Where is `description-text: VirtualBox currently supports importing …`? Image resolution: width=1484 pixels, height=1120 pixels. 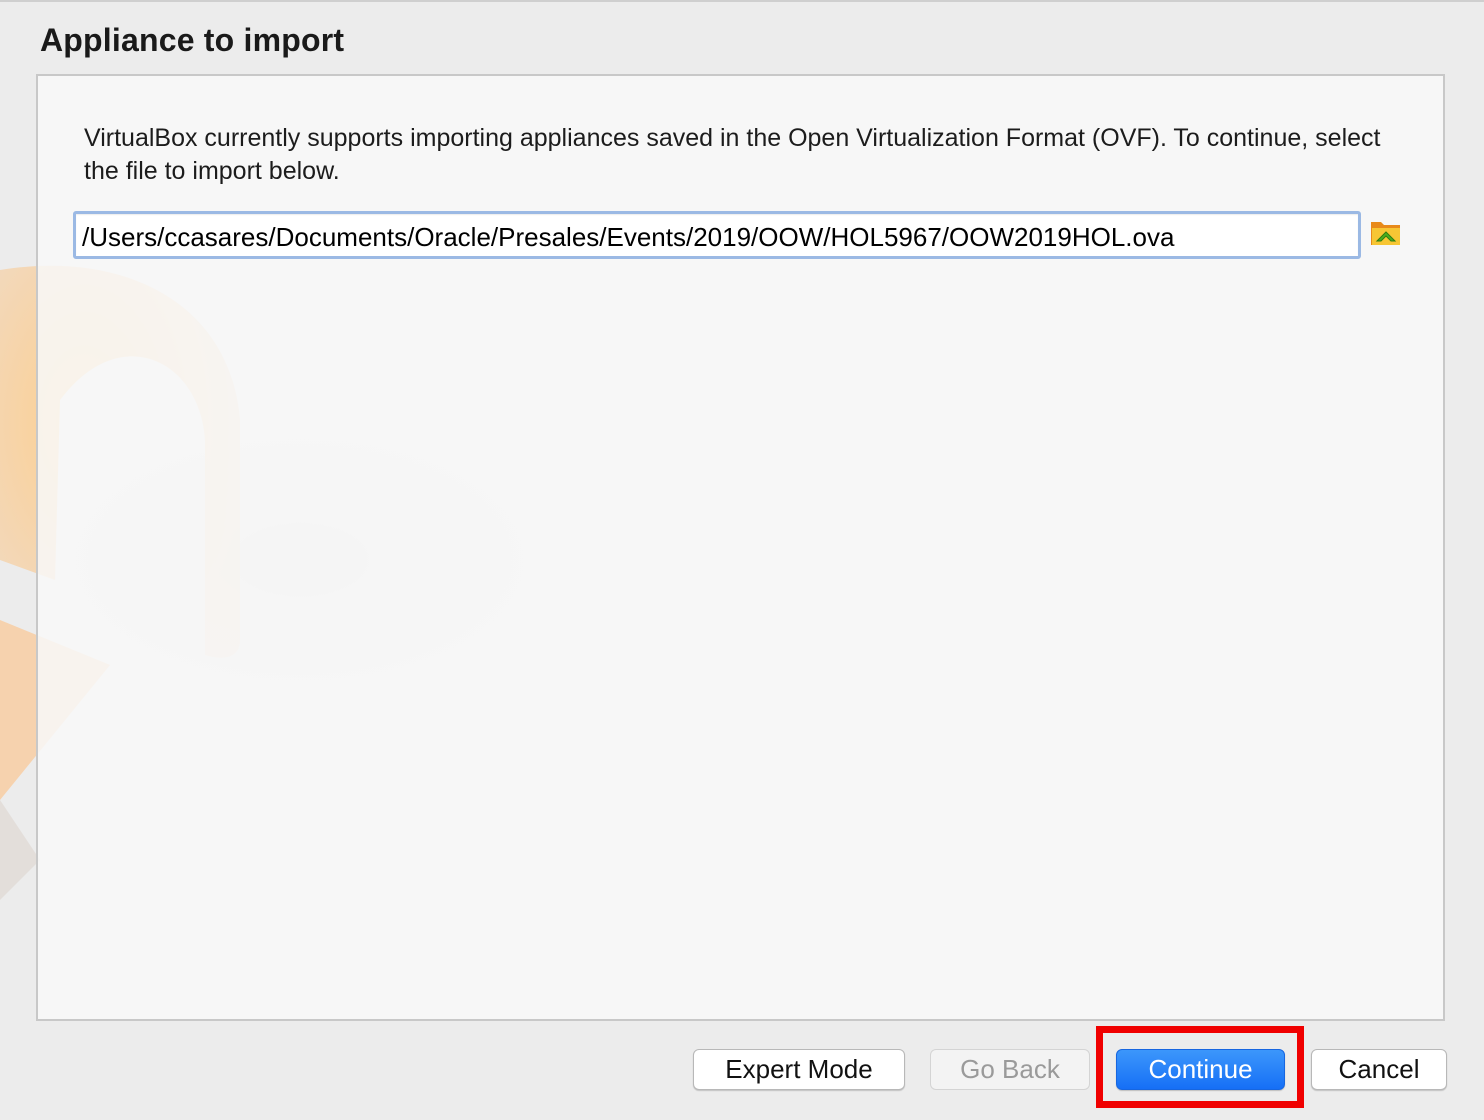 description-text: VirtualBox currently supports importing … is located at coordinates (732, 154).